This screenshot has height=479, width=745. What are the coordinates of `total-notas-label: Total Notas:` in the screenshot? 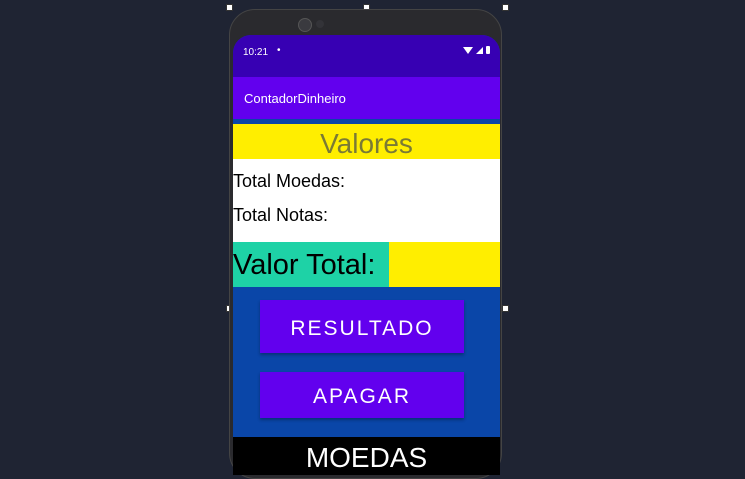 It's located at (281, 215).